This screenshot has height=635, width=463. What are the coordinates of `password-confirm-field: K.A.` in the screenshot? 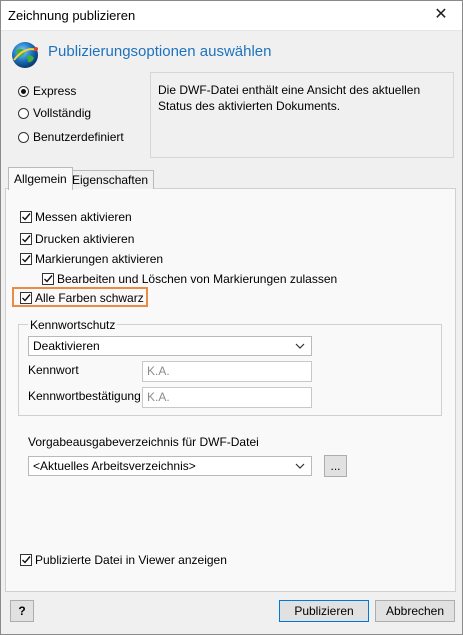 It's located at (227, 397).